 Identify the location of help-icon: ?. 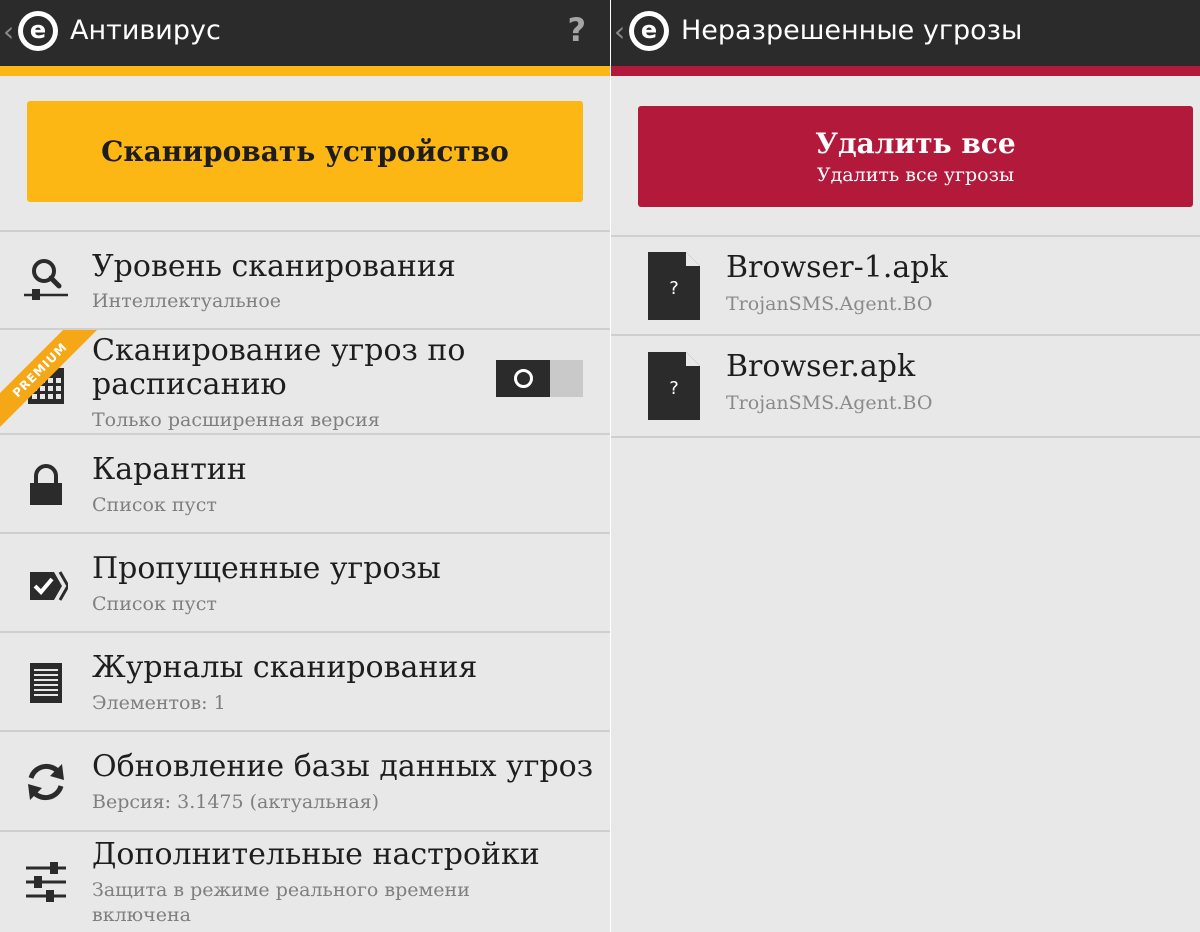
(576, 30).